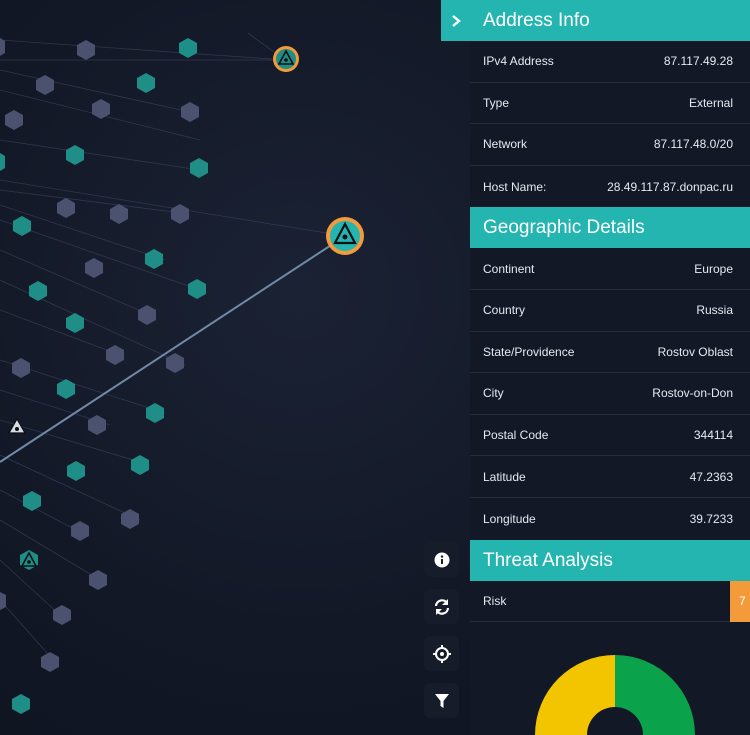 This screenshot has width=750, height=735. Describe the element at coordinates (698, 61) in the screenshot. I see `value: 87.117.49.28` at that location.